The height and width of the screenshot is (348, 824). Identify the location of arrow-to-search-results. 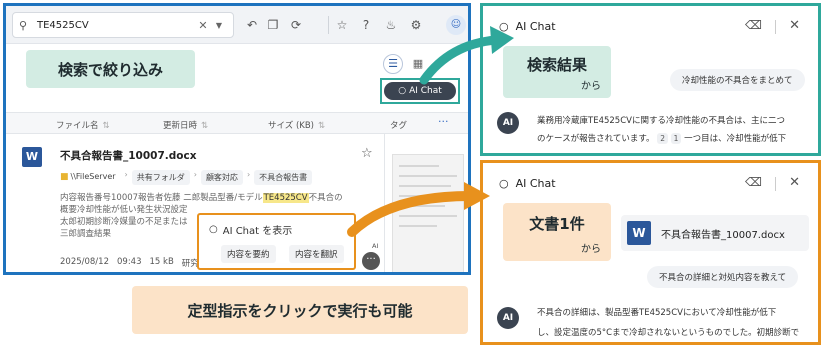
(460, 60).